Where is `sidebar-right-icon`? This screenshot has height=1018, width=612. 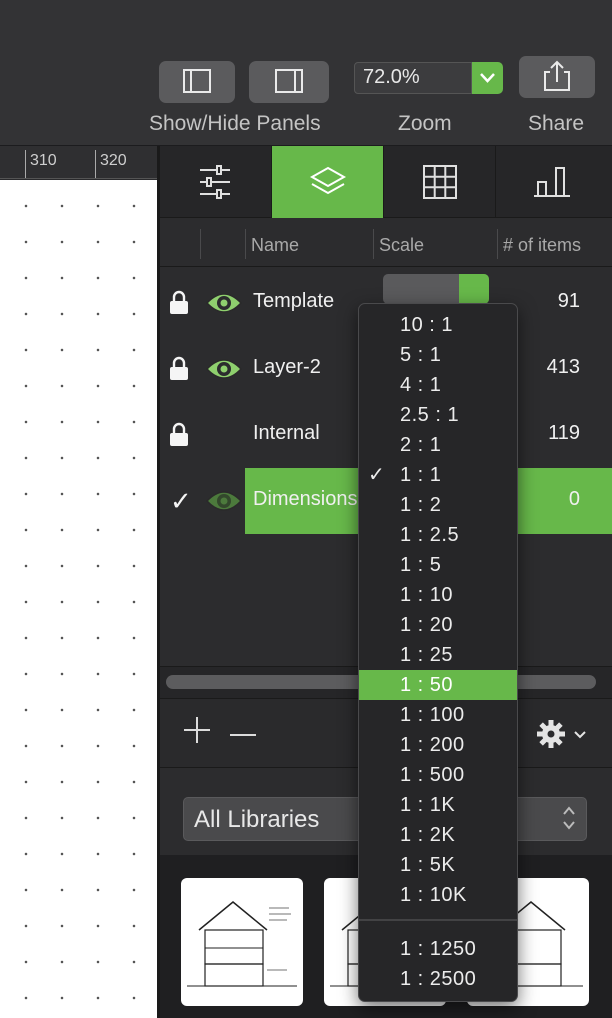
sidebar-right-icon is located at coordinates (289, 81).